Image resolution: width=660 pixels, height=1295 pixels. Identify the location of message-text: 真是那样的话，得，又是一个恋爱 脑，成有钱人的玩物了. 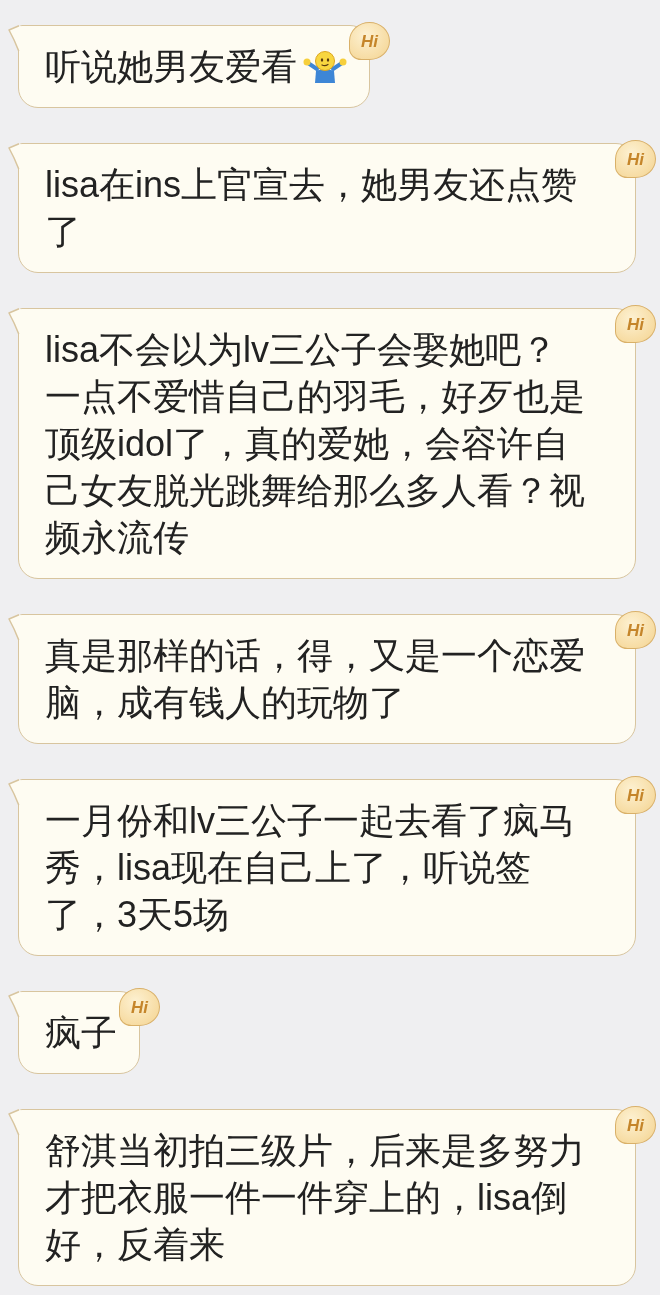
(315, 679).